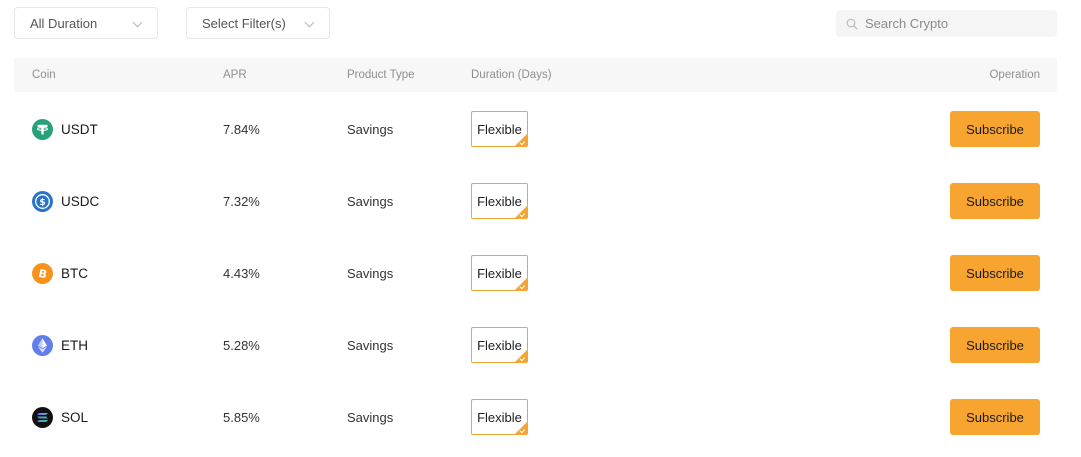  Describe the element at coordinates (42, 129) in the screenshot. I see `usdt-icon` at that location.